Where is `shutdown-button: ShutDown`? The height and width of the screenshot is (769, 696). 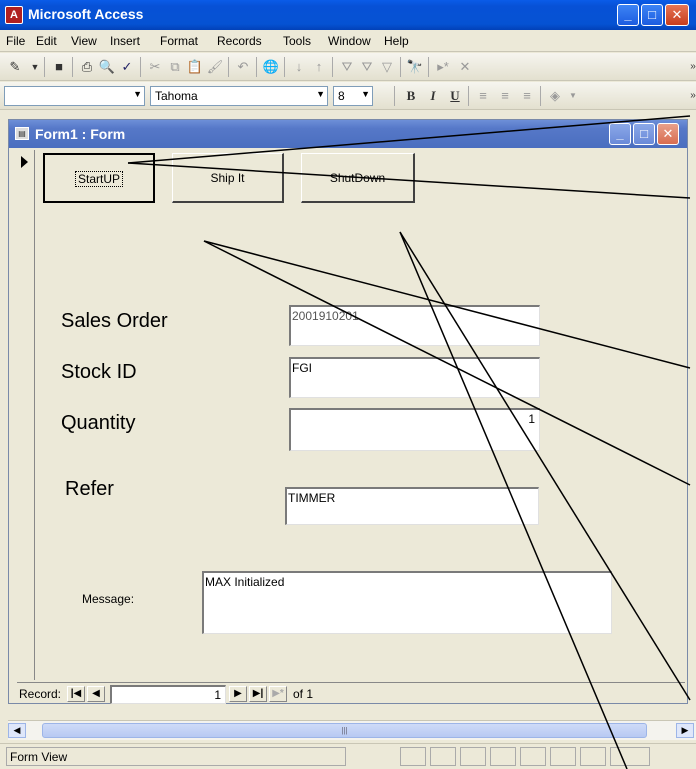
shutdown-button: ShutDown is located at coordinates (358, 178).